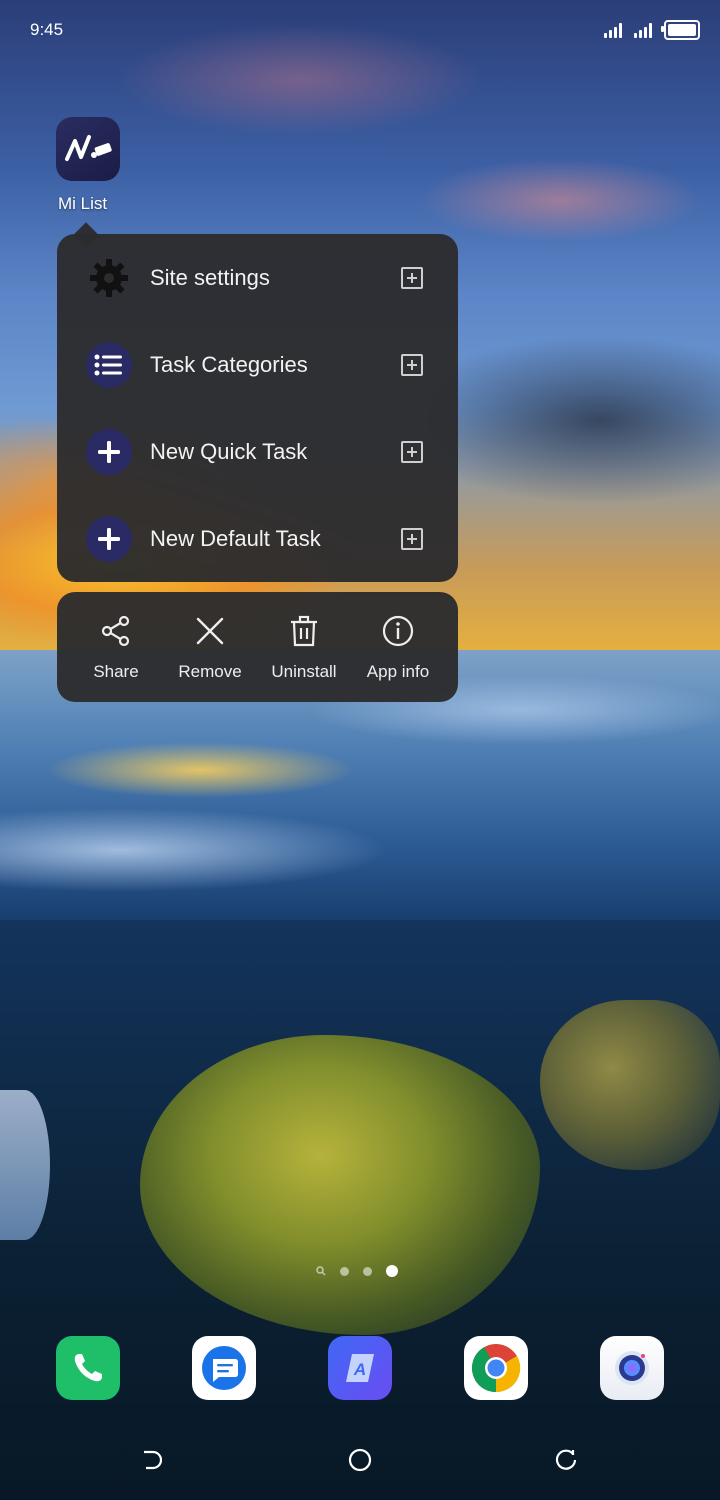  What do you see at coordinates (47, 29) in the screenshot?
I see `status-time: 9:45` at bounding box center [47, 29].